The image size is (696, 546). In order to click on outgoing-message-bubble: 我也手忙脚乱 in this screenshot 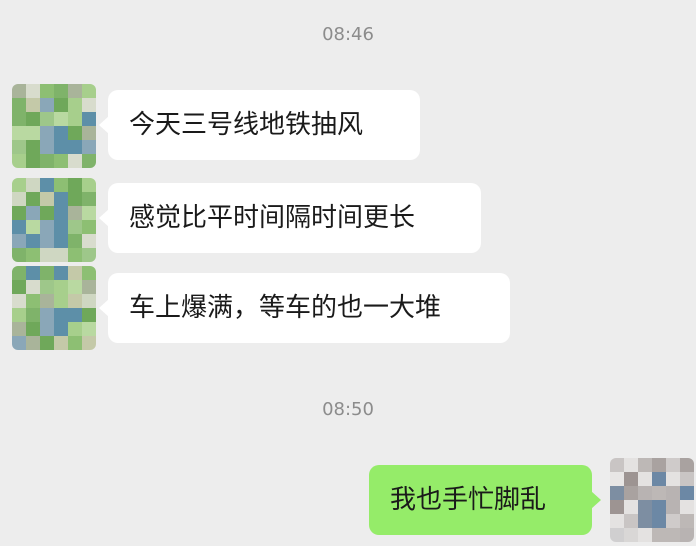, I will do `click(485, 500)`.